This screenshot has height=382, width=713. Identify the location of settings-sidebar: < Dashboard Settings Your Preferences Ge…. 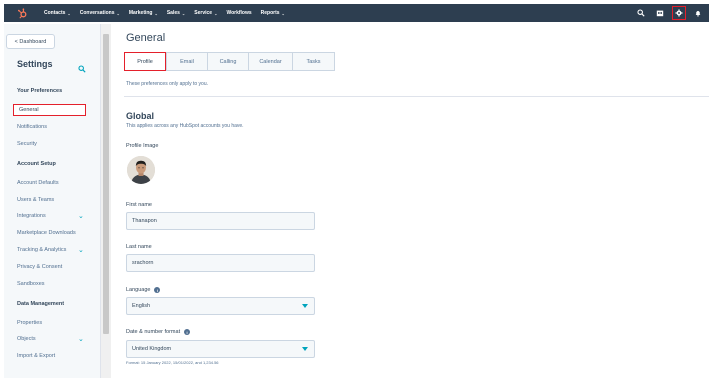
(52, 201).